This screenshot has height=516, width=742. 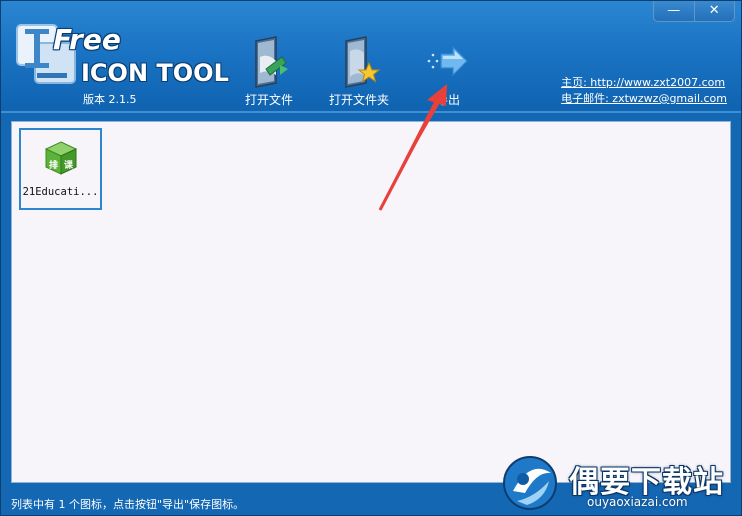 What do you see at coordinates (155, 73) in the screenshot?
I see `logo-title: ICON TOOL` at bounding box center [155, 73].